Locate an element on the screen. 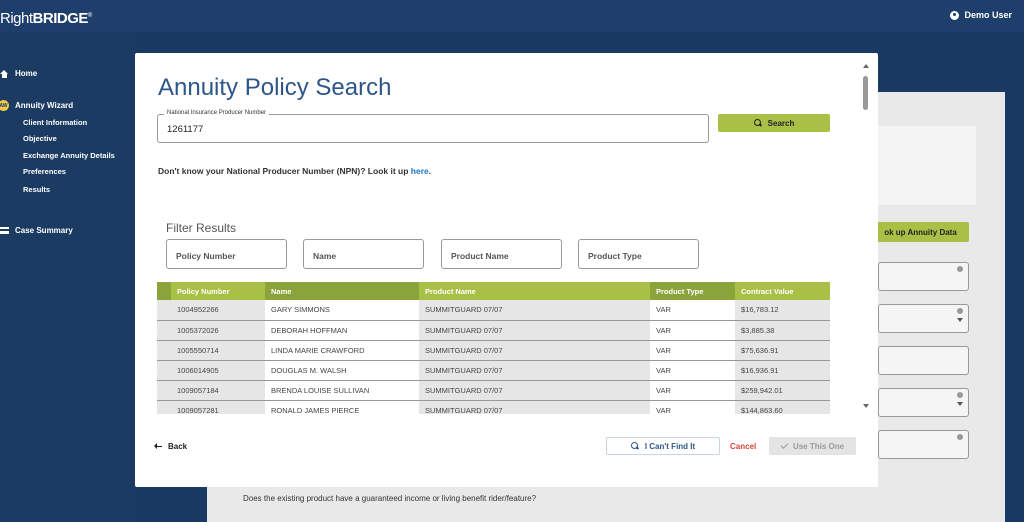 This screenshot has height=522, width=1024. home-icon is located at coordinates (4, 73).